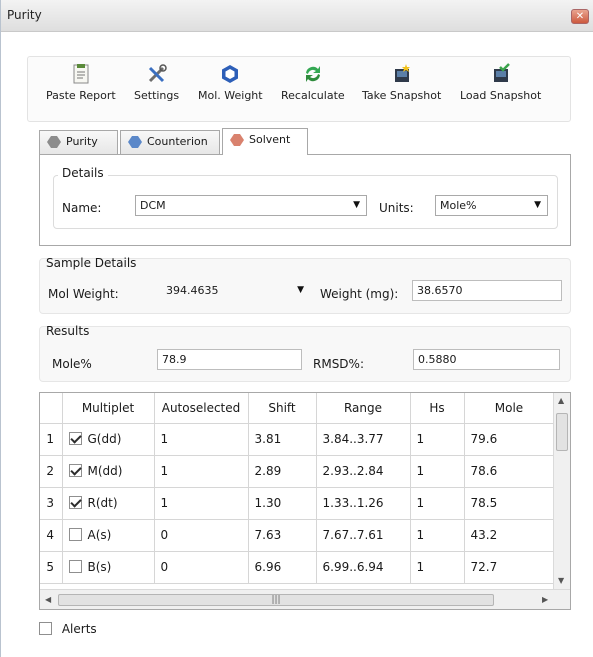 Image resolution: width=593 pixels, height=657 pixels. What do you see at coordinates (297, 567) in the screenshot?
I see `table-row: 5 B(s) 0 6.96 6.99..6.94 1 72.7` at bounding box center [297, 567].